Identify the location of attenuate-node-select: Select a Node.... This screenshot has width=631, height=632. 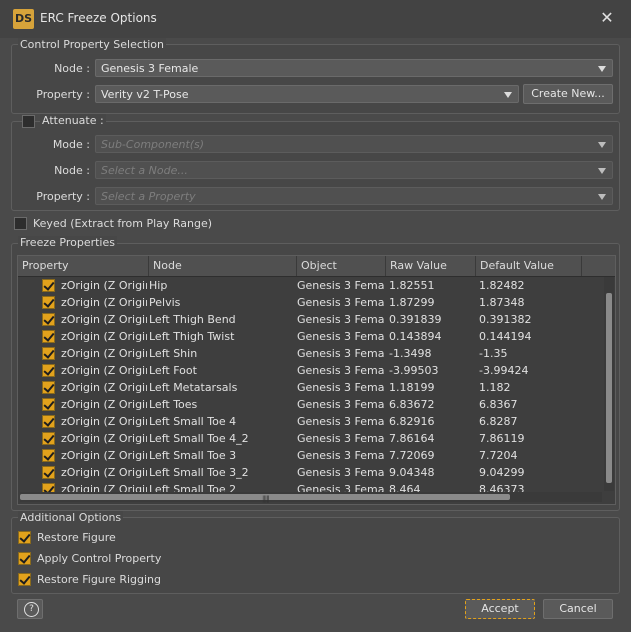
(354, 170).